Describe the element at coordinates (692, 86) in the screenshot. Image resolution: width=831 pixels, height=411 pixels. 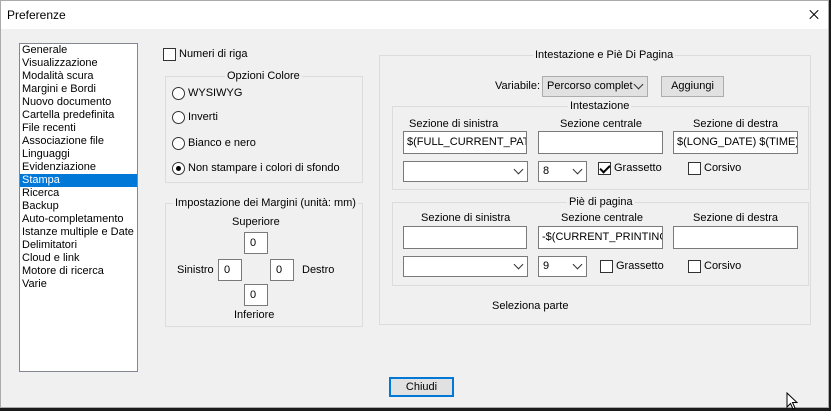
I see `add-button: Aggiungi` at that location.